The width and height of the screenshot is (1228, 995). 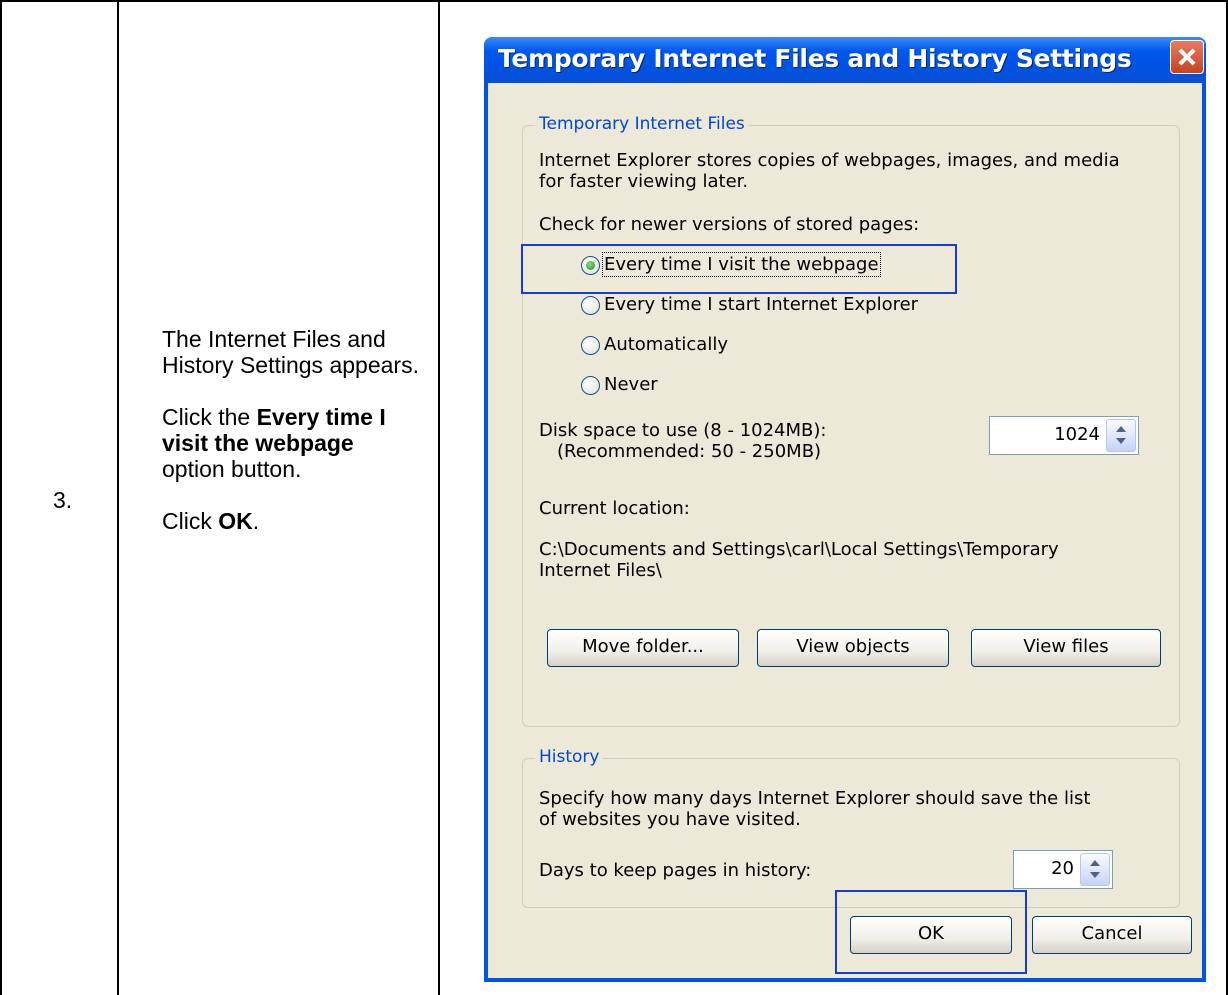 What do you see at coordinates (853, 648) in the screenshot?
I see `view-objects-button: View objects` at bounding box center [853, 648].